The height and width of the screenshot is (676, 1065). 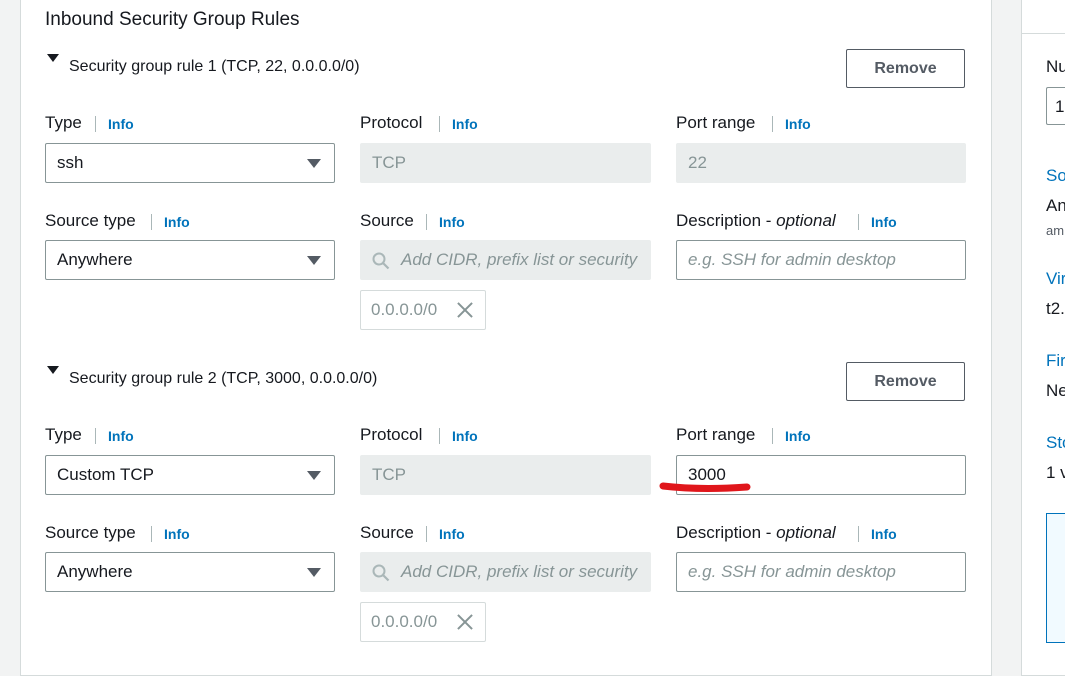 What do you see at coordinates (1055, 390) in the screenshot?
I see `firewall-value: Ne` at bounding box center [1055, 390].